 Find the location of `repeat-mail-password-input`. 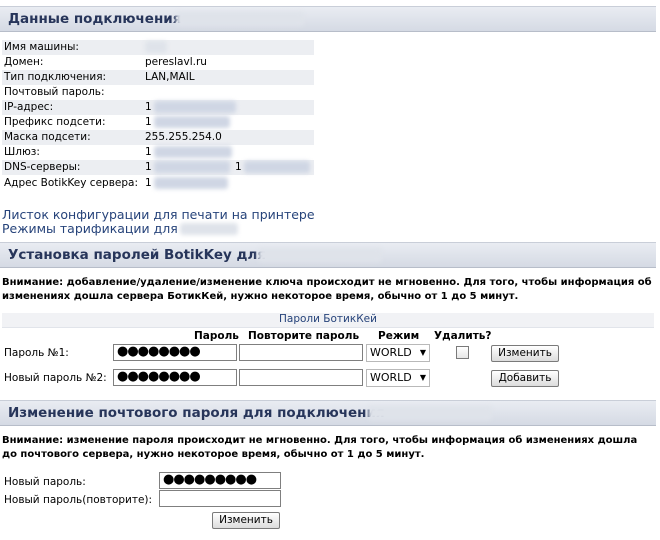

repeat-mail-password-input is located at coordinates (220, 498).